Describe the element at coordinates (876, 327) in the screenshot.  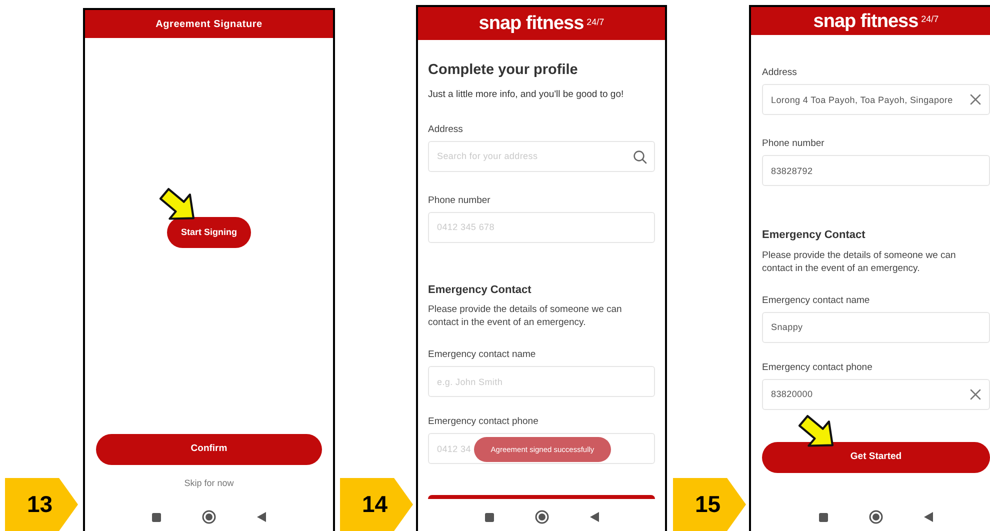
I see `input-field: Snappy` at that location.